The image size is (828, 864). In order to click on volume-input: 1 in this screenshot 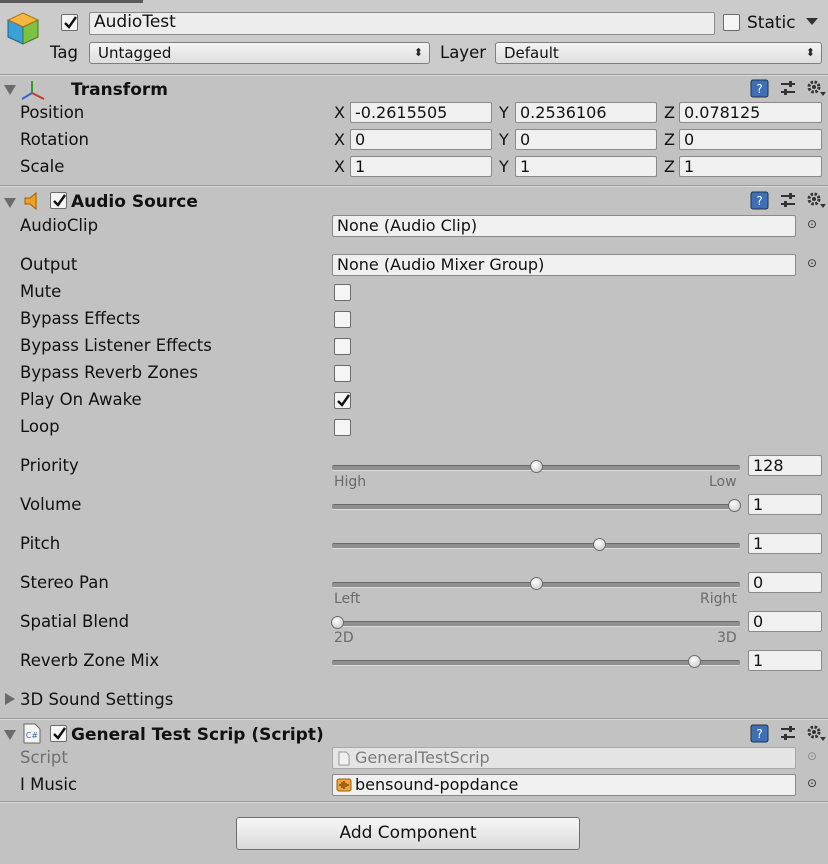, I will do `click(785, 504)`.